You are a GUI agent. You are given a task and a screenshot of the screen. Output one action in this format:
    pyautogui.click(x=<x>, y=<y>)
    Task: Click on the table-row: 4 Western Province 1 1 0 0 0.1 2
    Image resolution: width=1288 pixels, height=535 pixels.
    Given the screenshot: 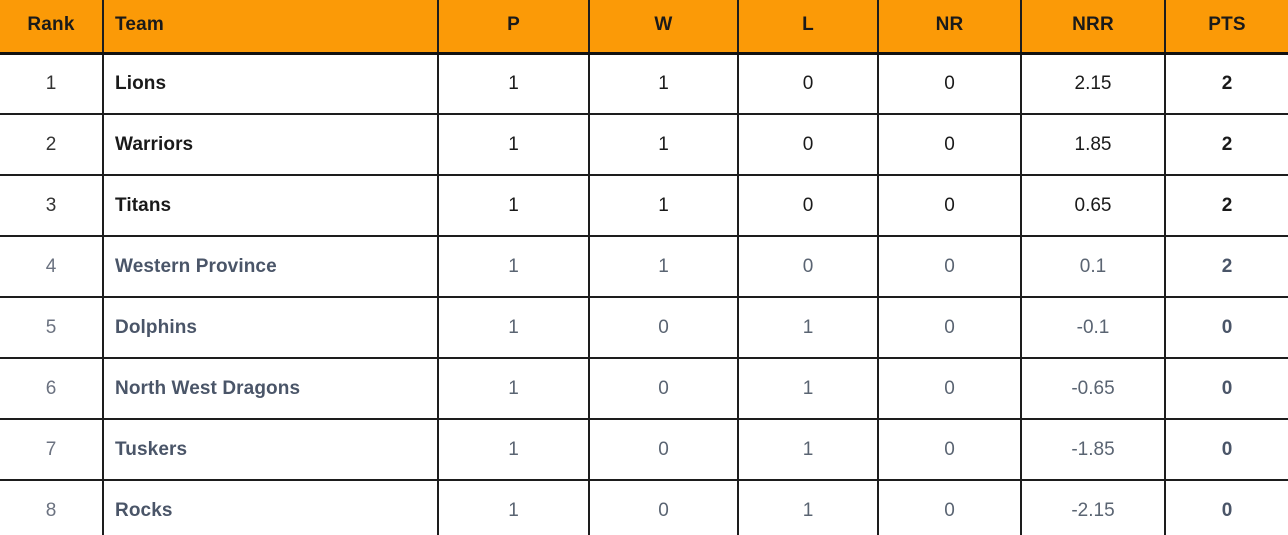 What is the action you would take?
    pyautogui.click(x=644, y=267)
    